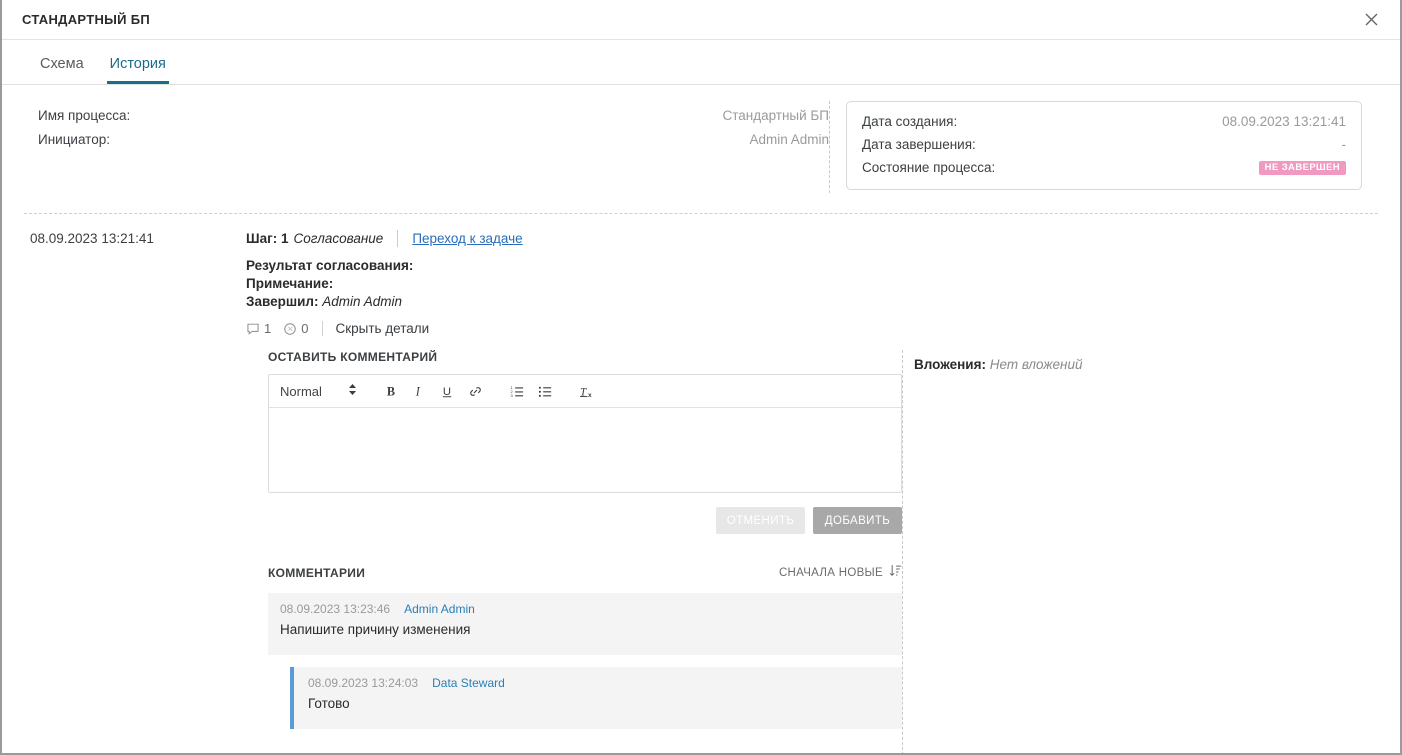 The width and height of the screenshot is (1402, 755). I want to click on dialog-title: СТАНДАРТНЫЙ БП, so click(86, 19).